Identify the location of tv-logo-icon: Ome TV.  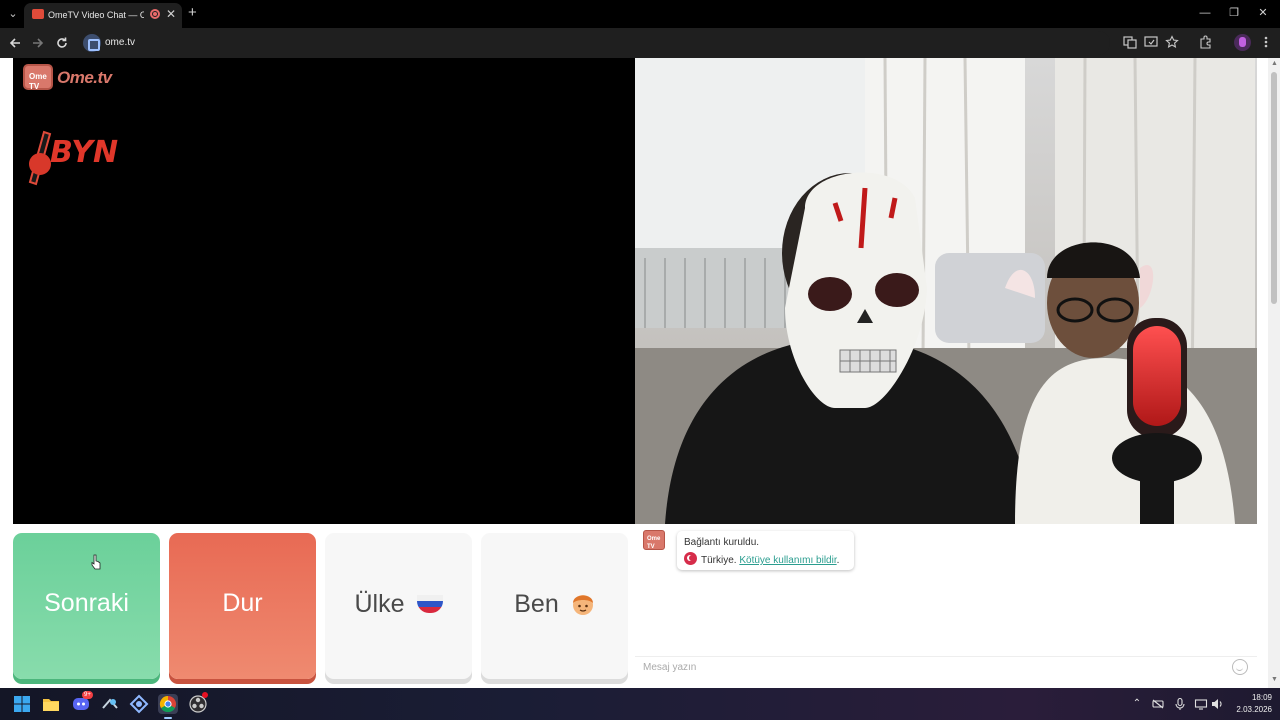
(38, 77).